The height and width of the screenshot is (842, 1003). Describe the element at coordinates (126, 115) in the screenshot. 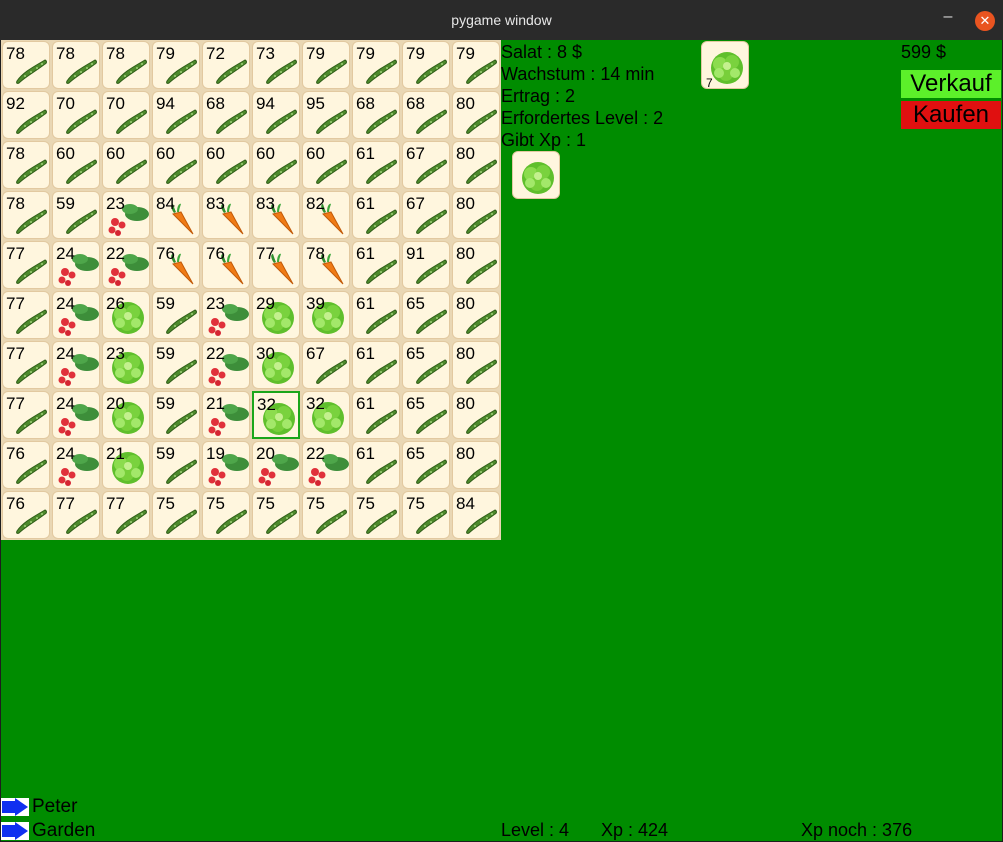

I see `field-cell: 70` at that location.